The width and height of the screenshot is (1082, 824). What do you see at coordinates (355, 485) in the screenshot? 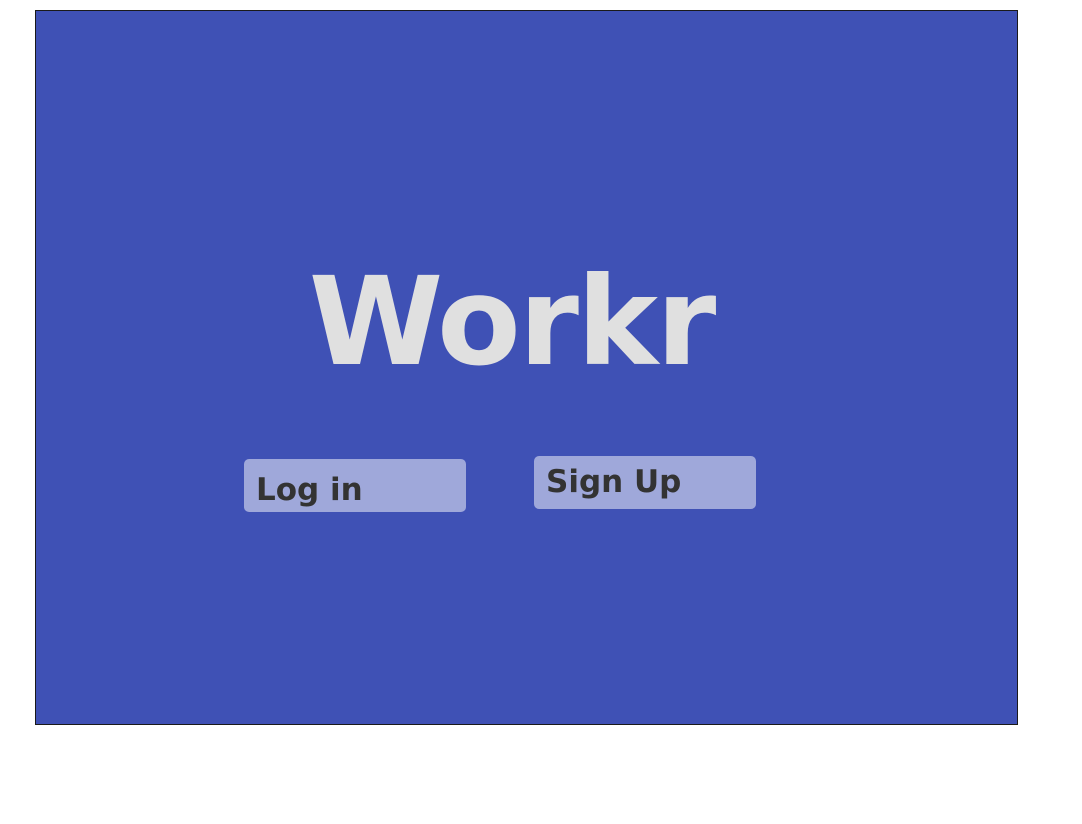
I see `login-button: Log in` at bounding box center [355, 485].